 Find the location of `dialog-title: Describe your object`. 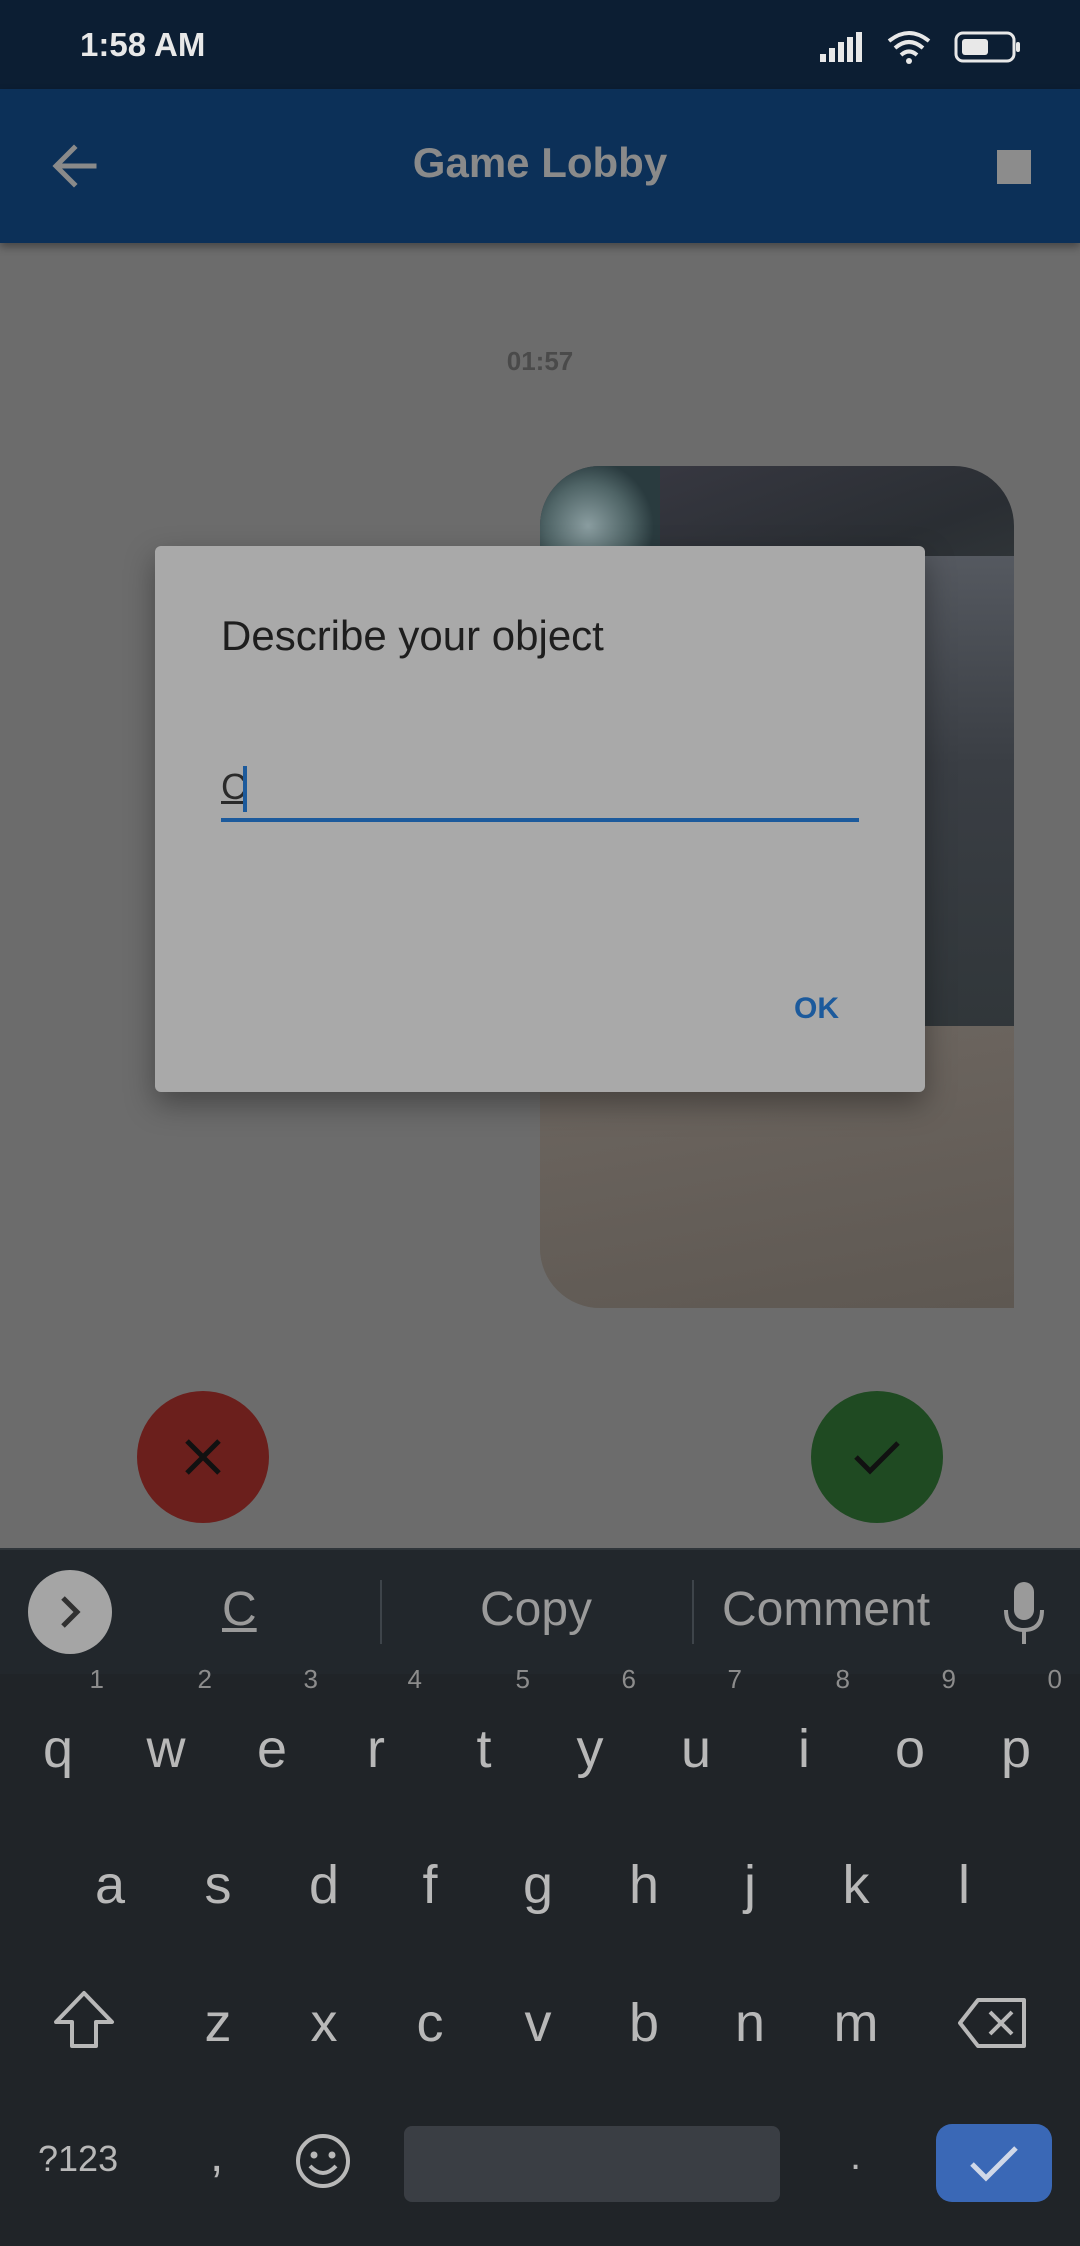

dialog-title: Describe your object is located at coordinates (412, 635).